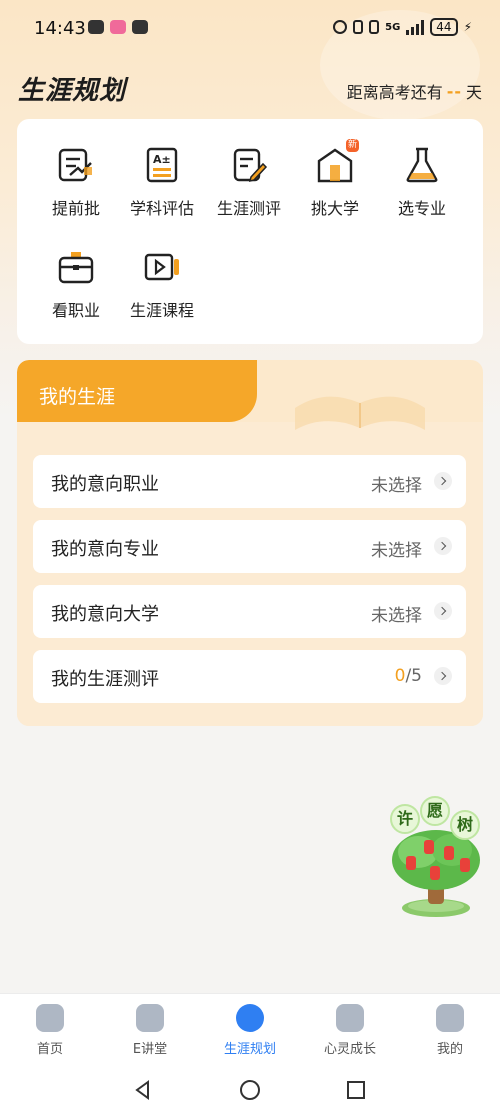  I want to click on signal-icon, so click(415, 27).